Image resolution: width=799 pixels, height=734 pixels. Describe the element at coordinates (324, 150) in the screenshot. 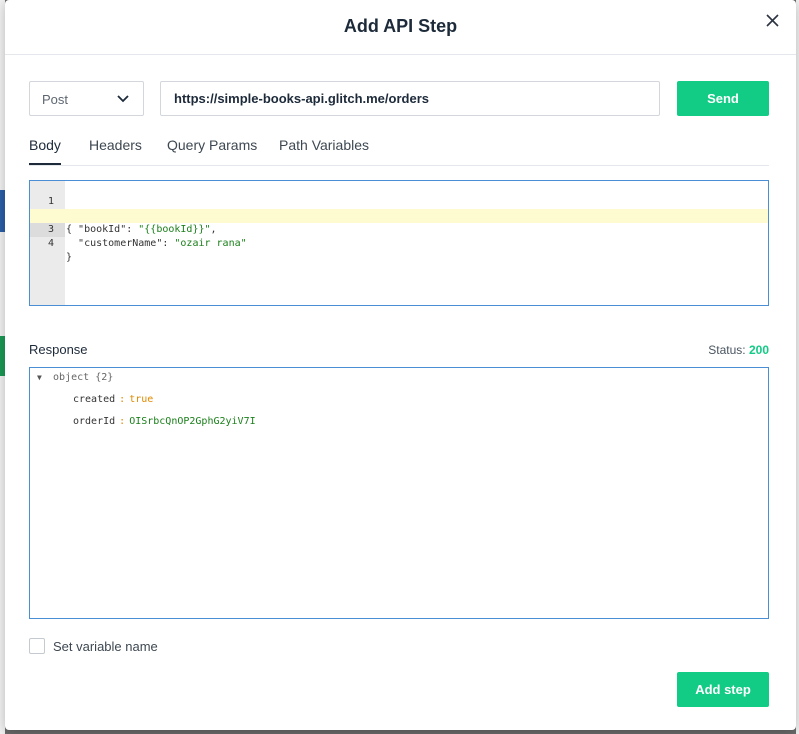

I see `tab-path-variables: Path Variables` at that location.